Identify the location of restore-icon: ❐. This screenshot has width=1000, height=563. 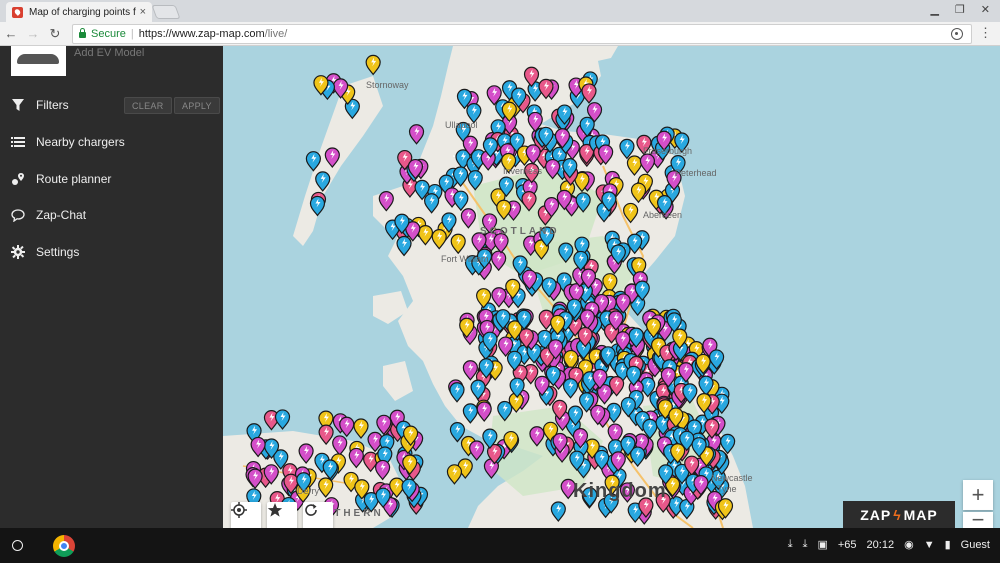
(960, 9).